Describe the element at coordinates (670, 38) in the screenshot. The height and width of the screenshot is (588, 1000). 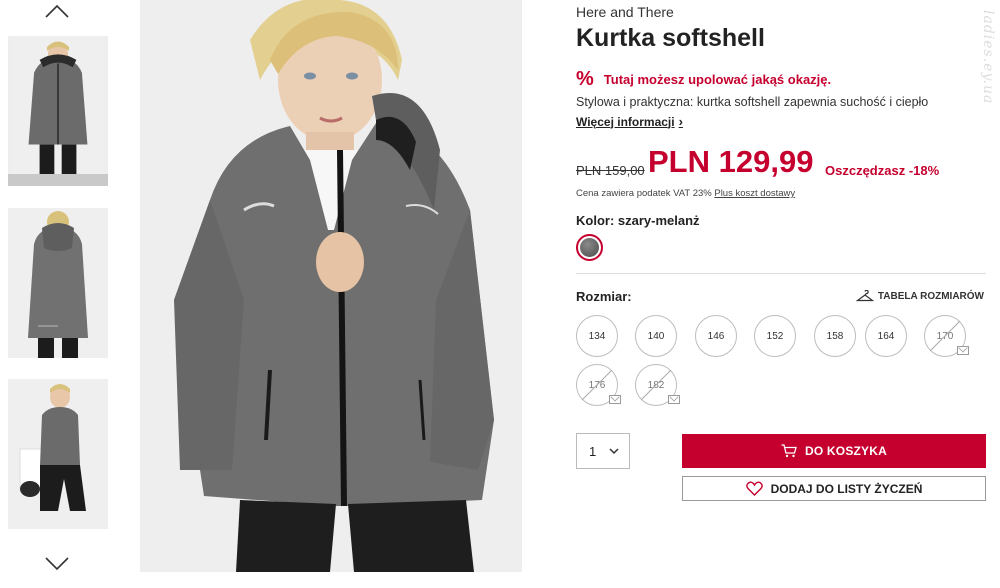
I see `product-title: Kurtka softshell` at that location.